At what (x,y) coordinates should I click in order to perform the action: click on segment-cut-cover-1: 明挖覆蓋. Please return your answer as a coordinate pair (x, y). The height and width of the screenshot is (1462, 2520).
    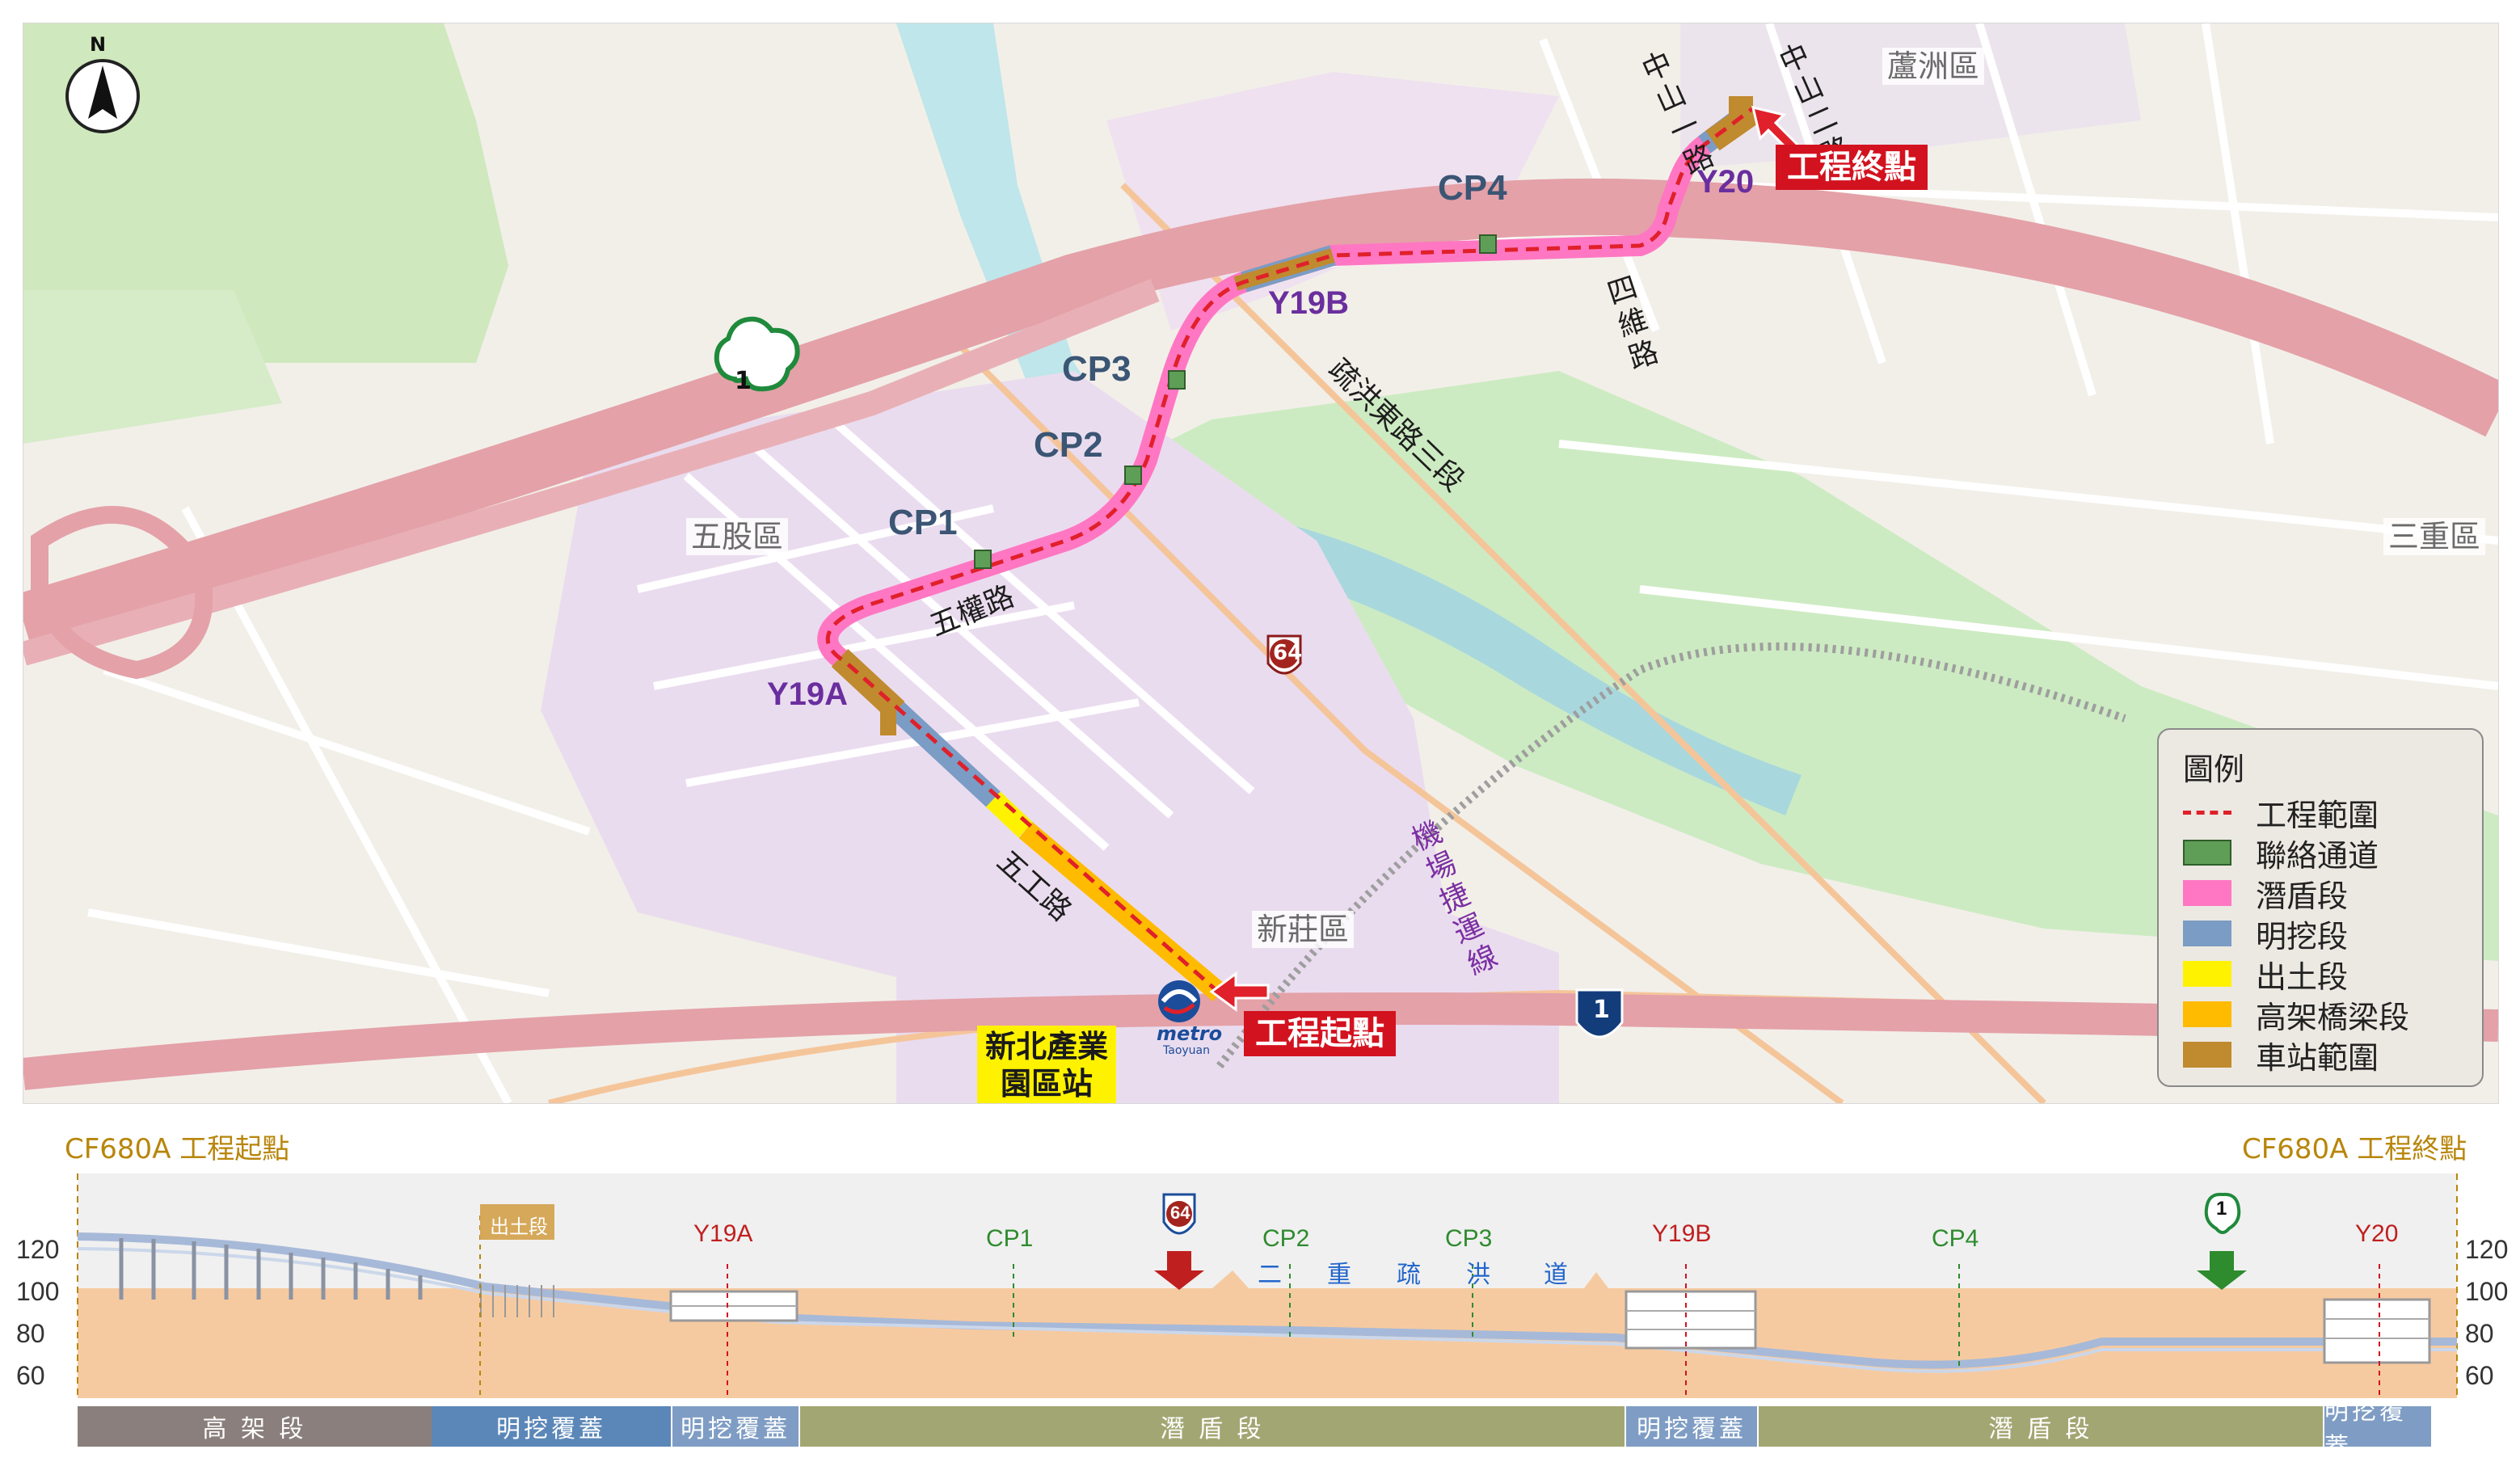
    Looking at the image, I should click on (551, 1426).